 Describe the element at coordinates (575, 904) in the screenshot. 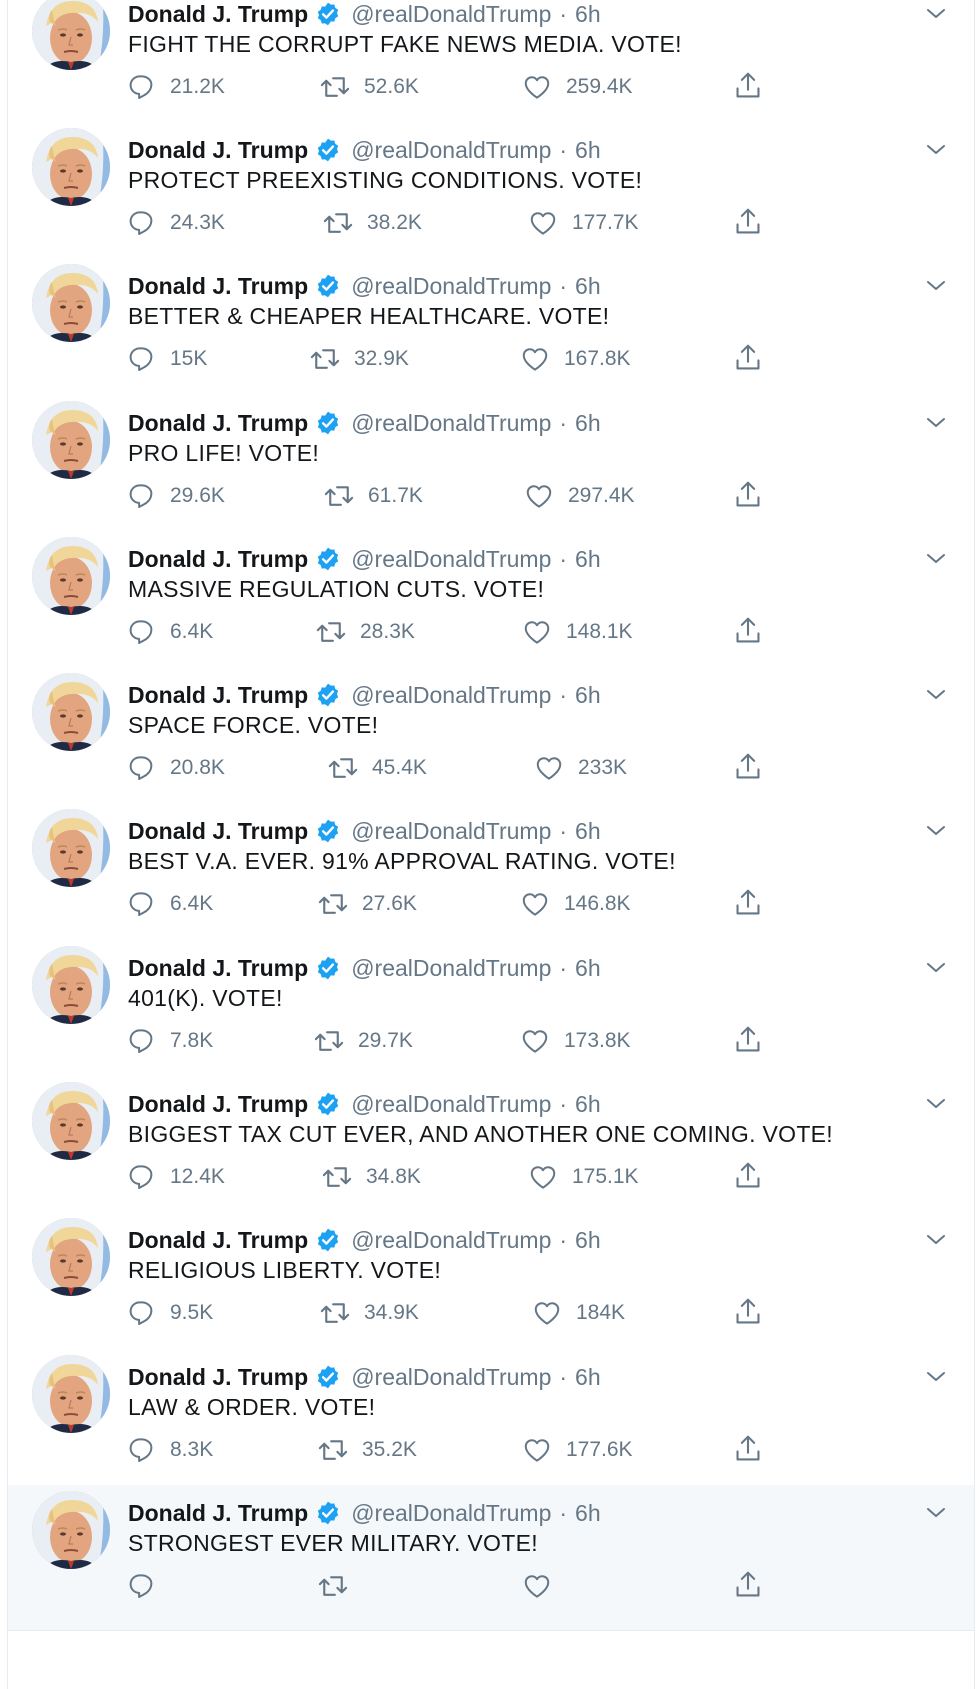

I see `like-button: 146.8K` at that location.